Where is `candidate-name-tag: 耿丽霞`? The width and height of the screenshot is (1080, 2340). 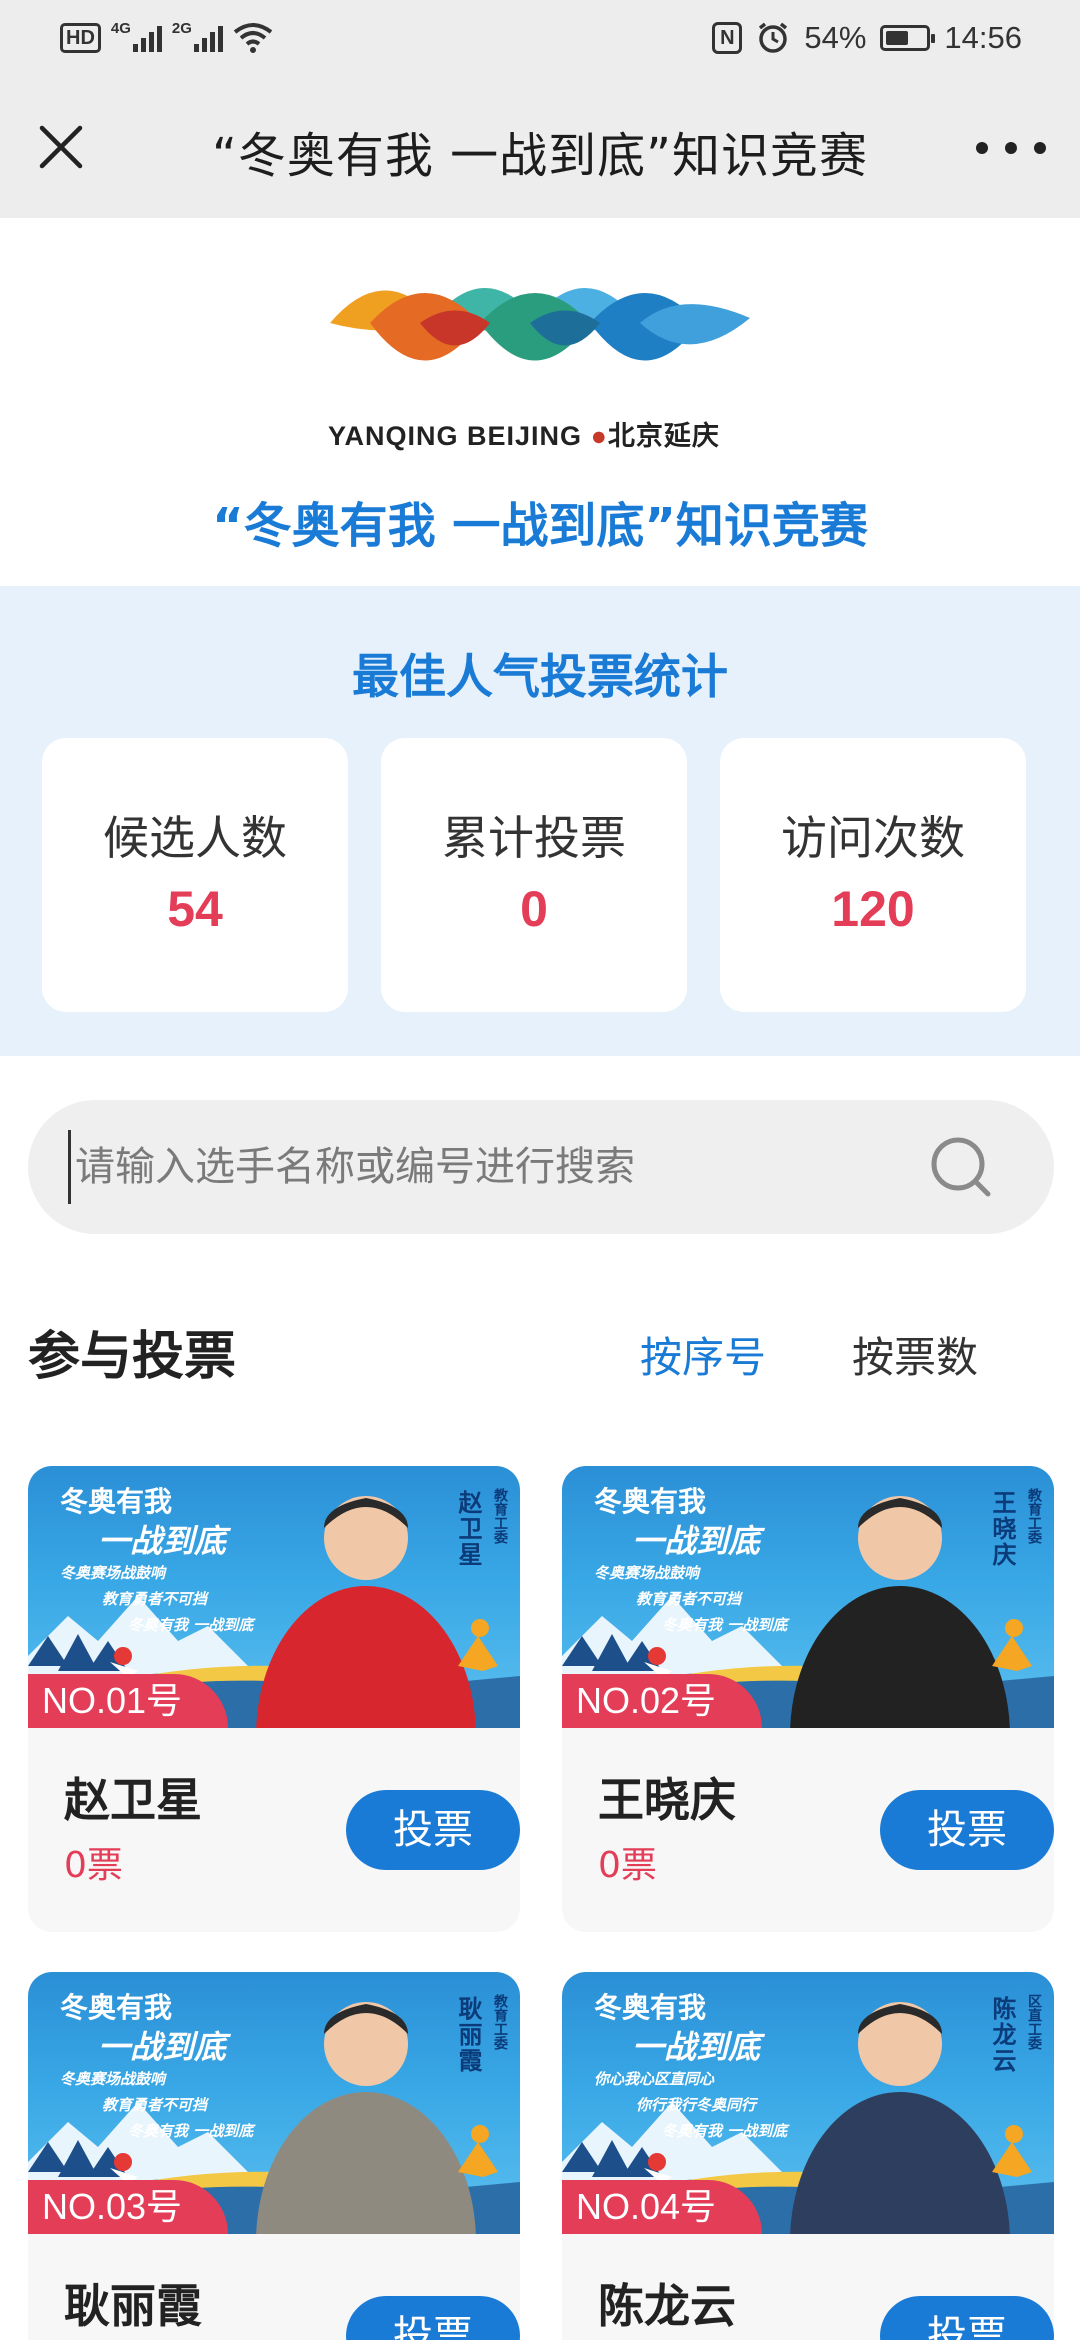 candidate-name-tag: 耿丽霞 is located at coordinates (468, 2035).